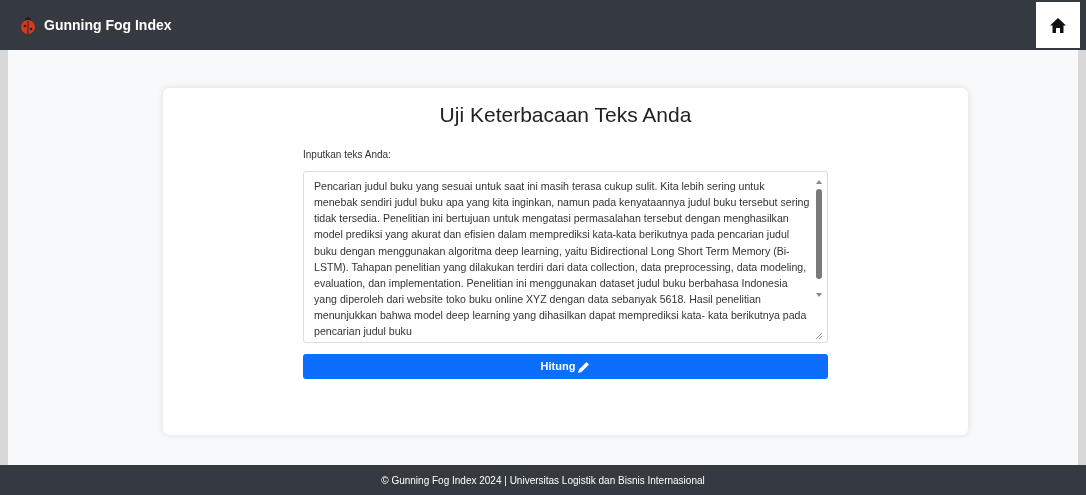 This screenshot has height=495, width=1086. I want to click on home-icon, so click(1058, 25).